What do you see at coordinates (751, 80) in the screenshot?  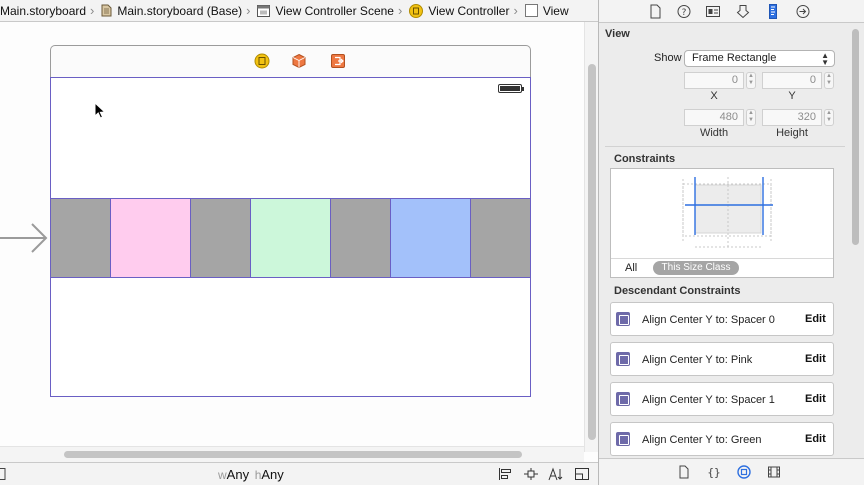 I see `x-stepper: ▲ ▼` at bounding box center [751, 80].